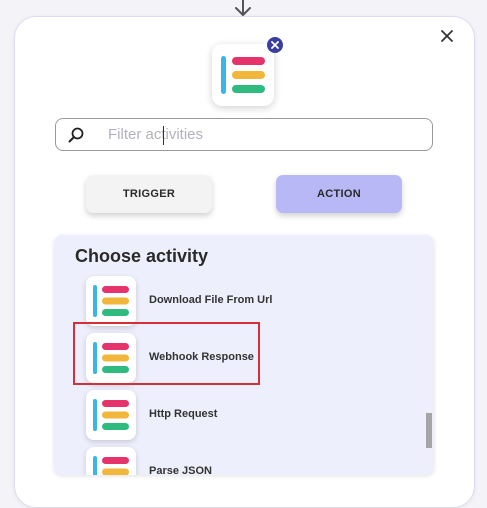 Image resolution: width=487 pixels, height=508 pixels. Describe the element at coordinates (201, 357) in the screenshot. I see `list-item-label: Webhook Response` at that location.